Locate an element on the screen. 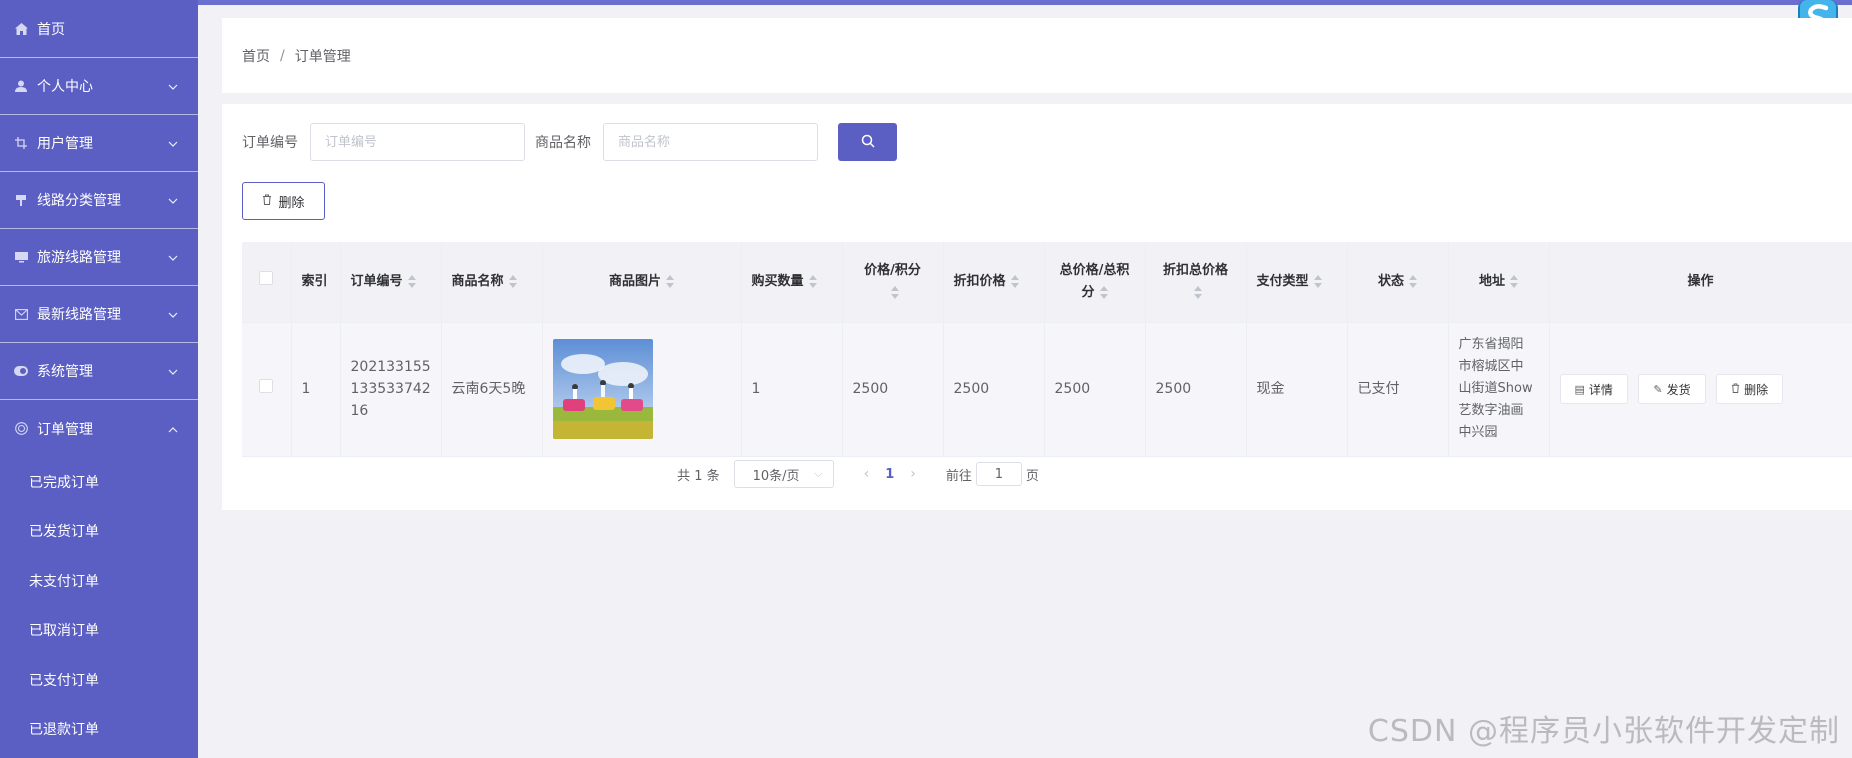 The image size is (1852, 758). prev-page-icon: ‹ is located at coordinates (867, 474).